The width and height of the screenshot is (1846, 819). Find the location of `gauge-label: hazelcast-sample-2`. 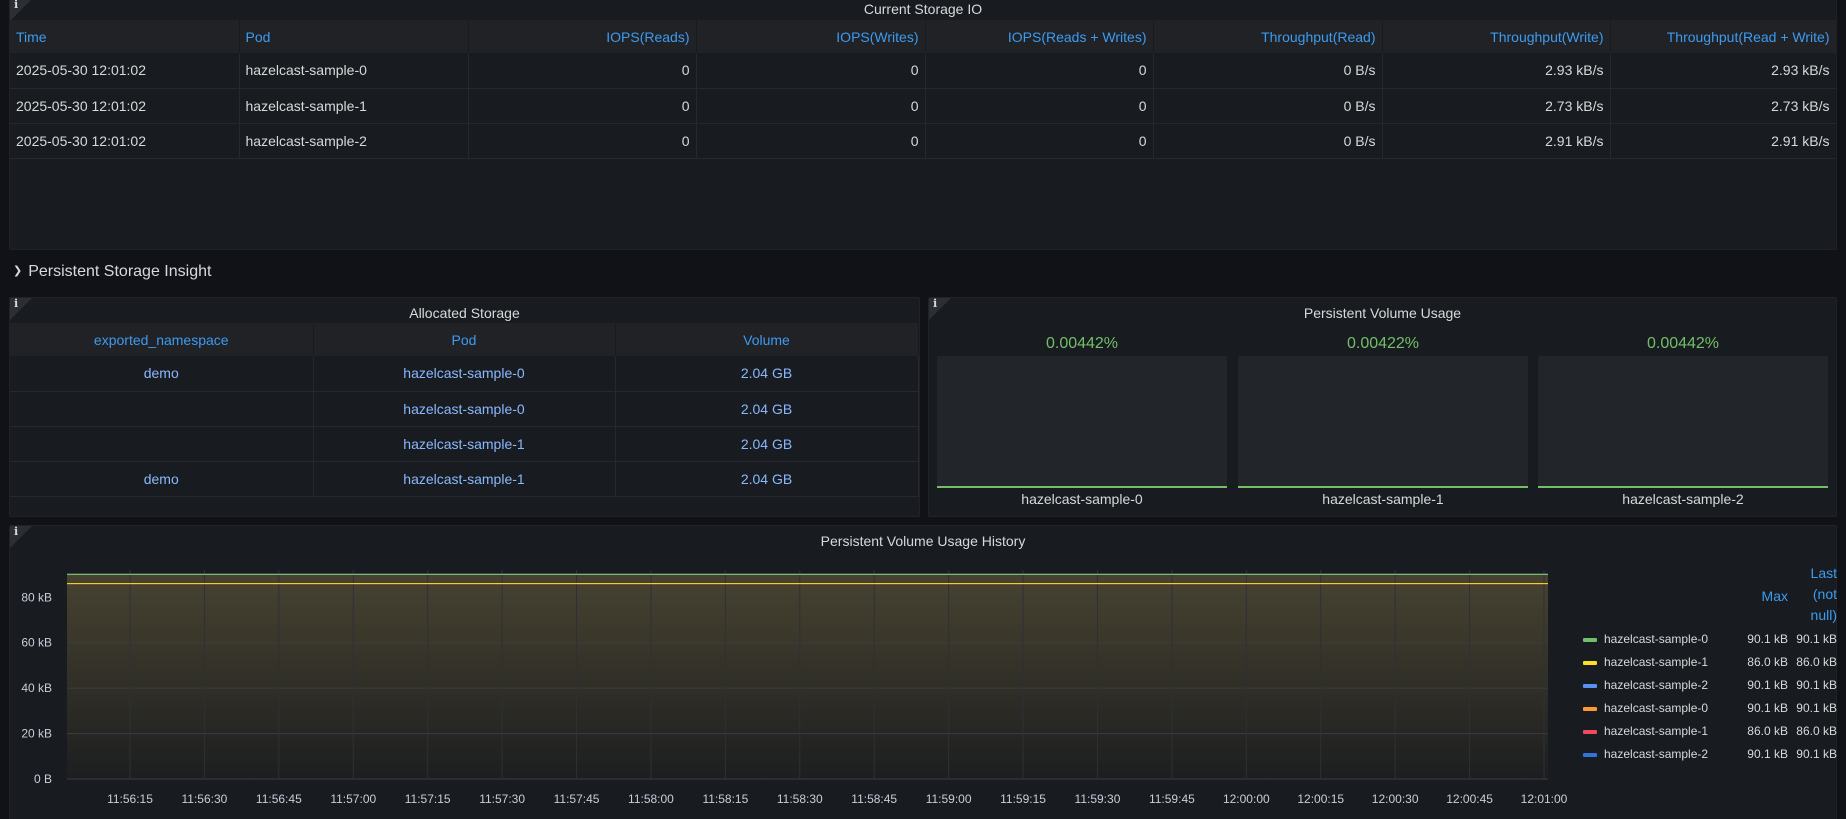

gauge-label: hazelcast-sample-2 is located at coordinates (1683, 499).